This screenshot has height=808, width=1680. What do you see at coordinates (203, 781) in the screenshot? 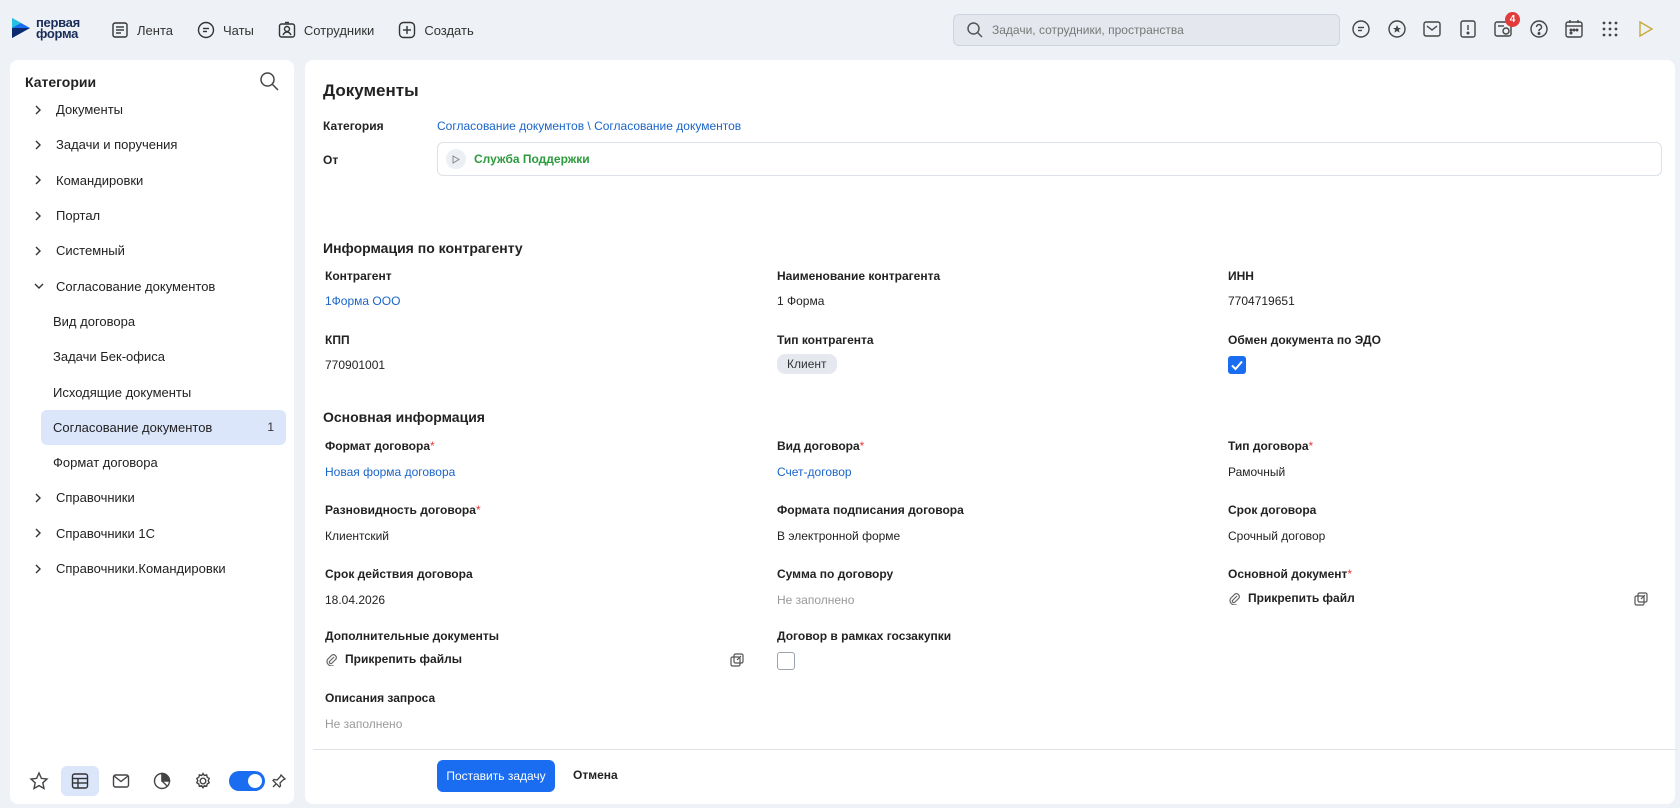
I see `settings-tab` at bounding box center [203, 781].